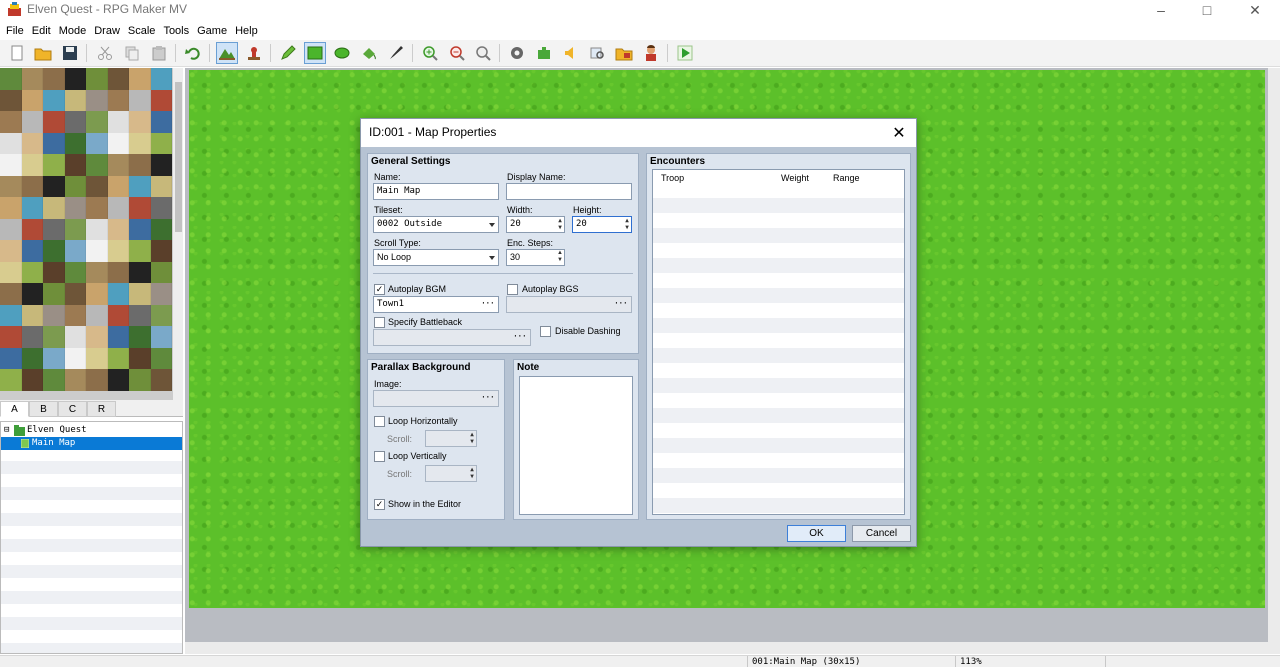 The height and width of the screenshot is (667, 1280). I want to click on rectangle-icon, so click(315, 53).